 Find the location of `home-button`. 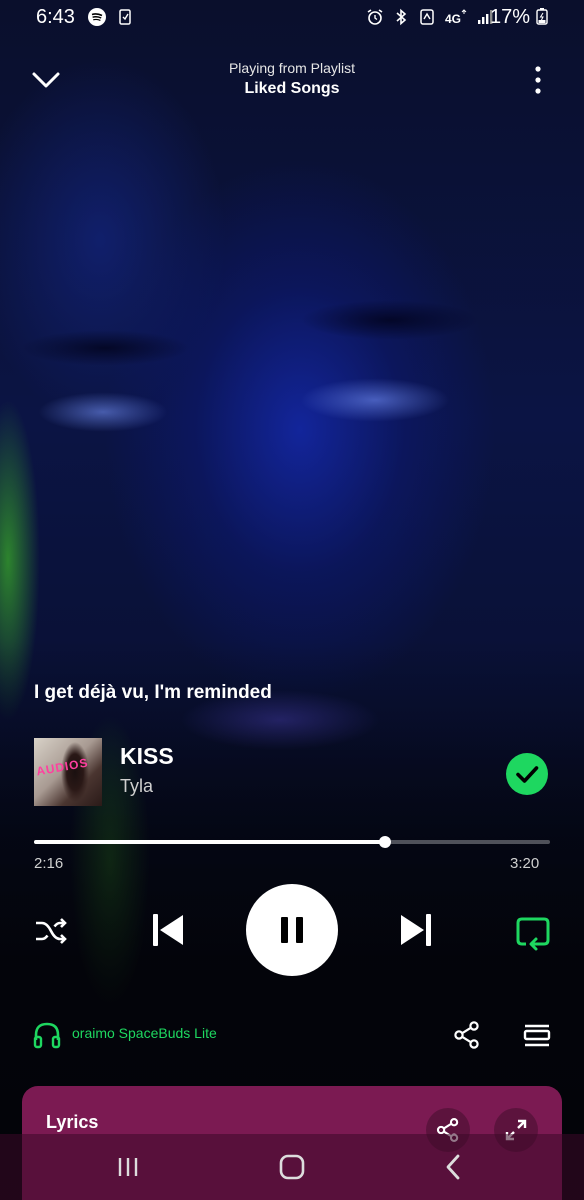

home-button is located at coordinates (292, 1167).